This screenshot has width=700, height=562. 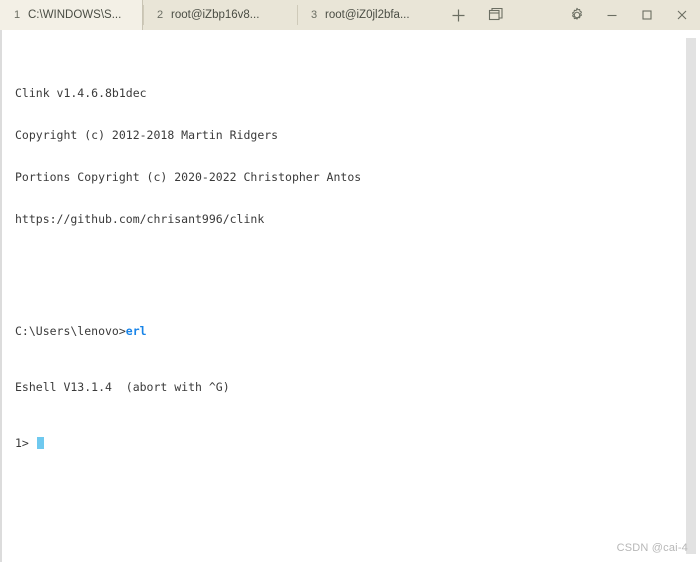 I want to click on close-icon, so click(x=682, y=15).